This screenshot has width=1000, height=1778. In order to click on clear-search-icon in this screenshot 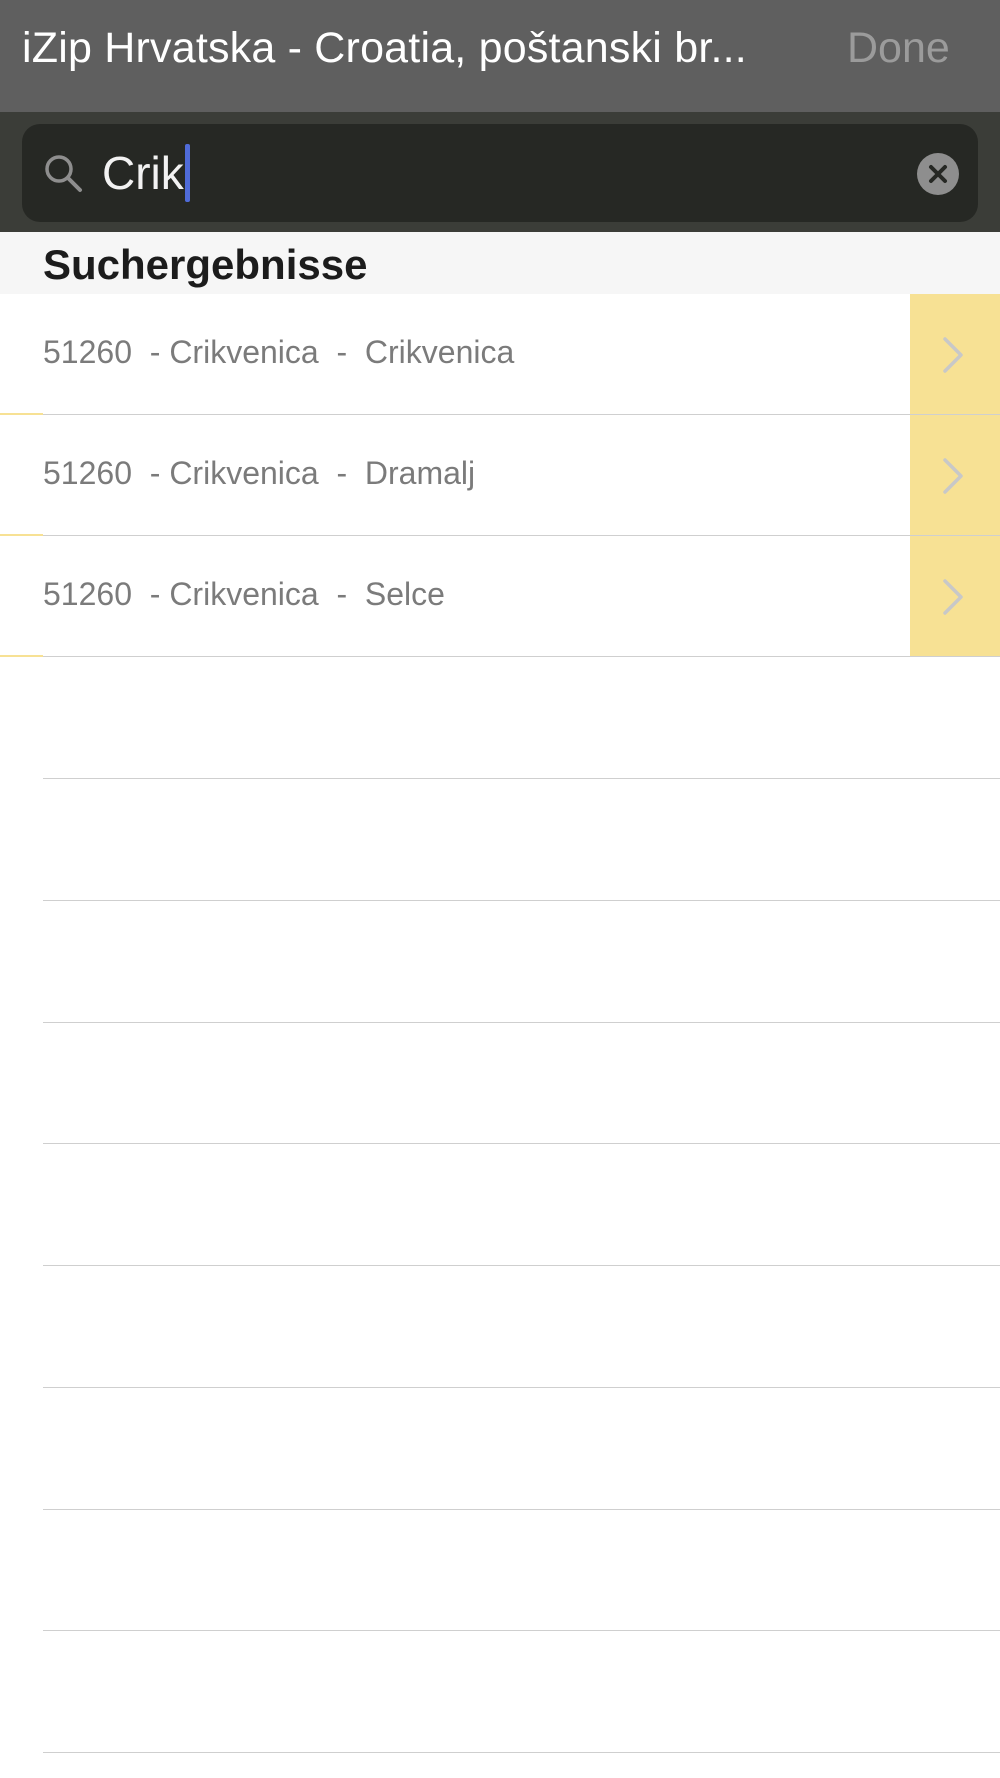, I will do `click(938, 174)`.